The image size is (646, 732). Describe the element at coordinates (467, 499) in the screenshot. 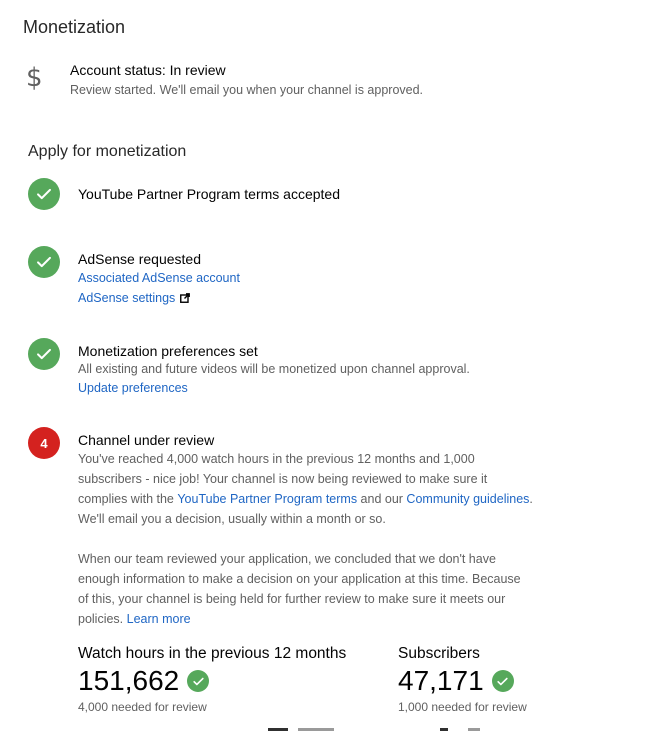

I see `community-guidelines-link: Community guidelines` at that location.